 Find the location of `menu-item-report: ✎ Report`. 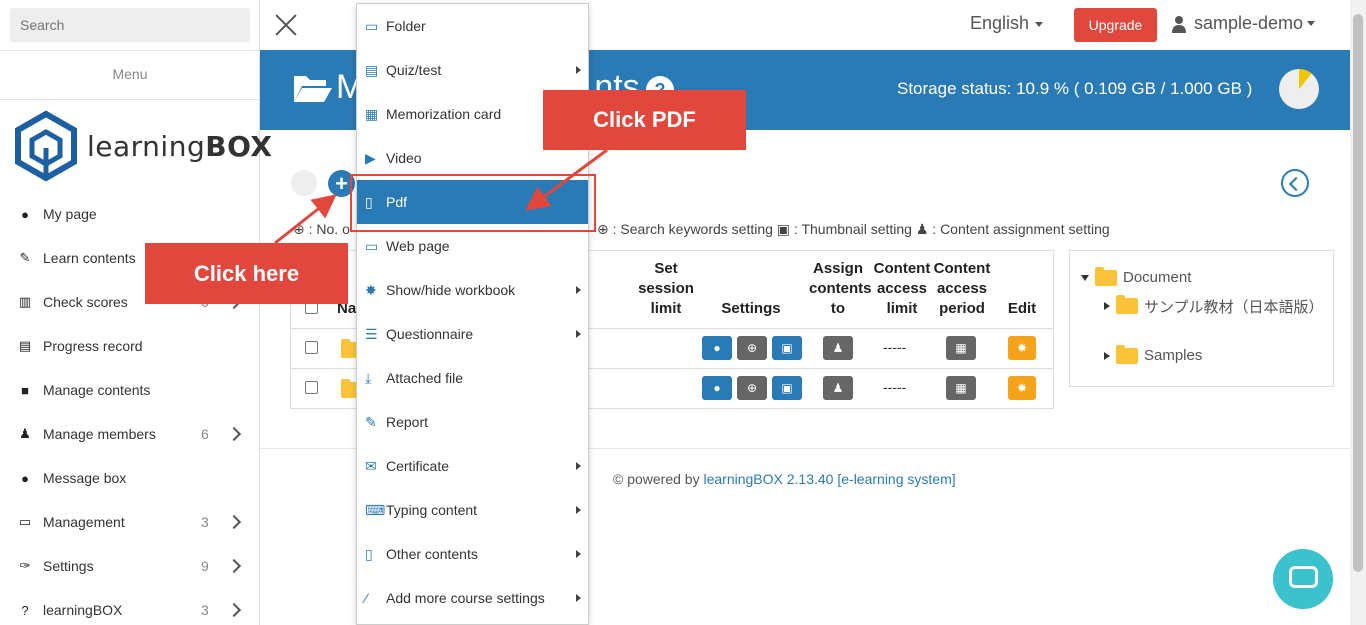

menu-item-report: ✎ Report is located at coordinates (472, 422).